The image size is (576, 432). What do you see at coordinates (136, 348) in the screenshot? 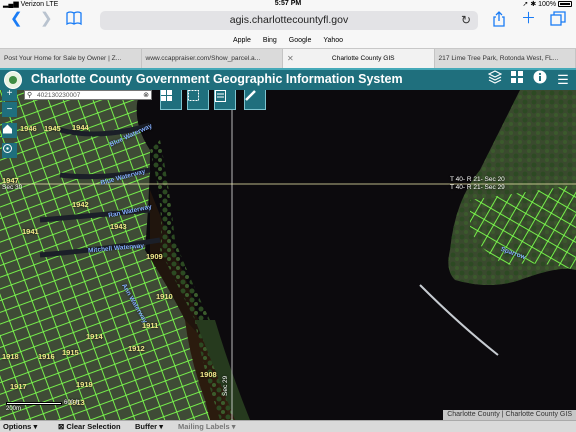
I see `parcel-label: 1912` at bounding box center [136, 348].